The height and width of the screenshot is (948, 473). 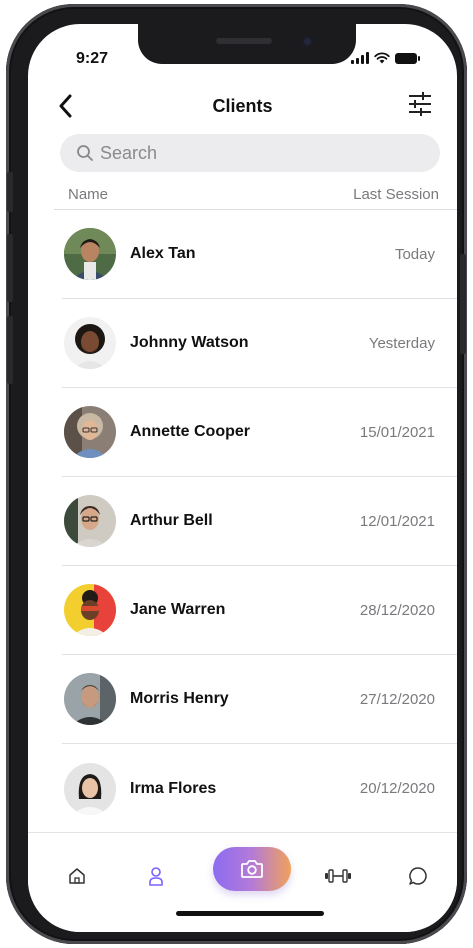 I want to click on tab-bar, so click(x=242, y=882).